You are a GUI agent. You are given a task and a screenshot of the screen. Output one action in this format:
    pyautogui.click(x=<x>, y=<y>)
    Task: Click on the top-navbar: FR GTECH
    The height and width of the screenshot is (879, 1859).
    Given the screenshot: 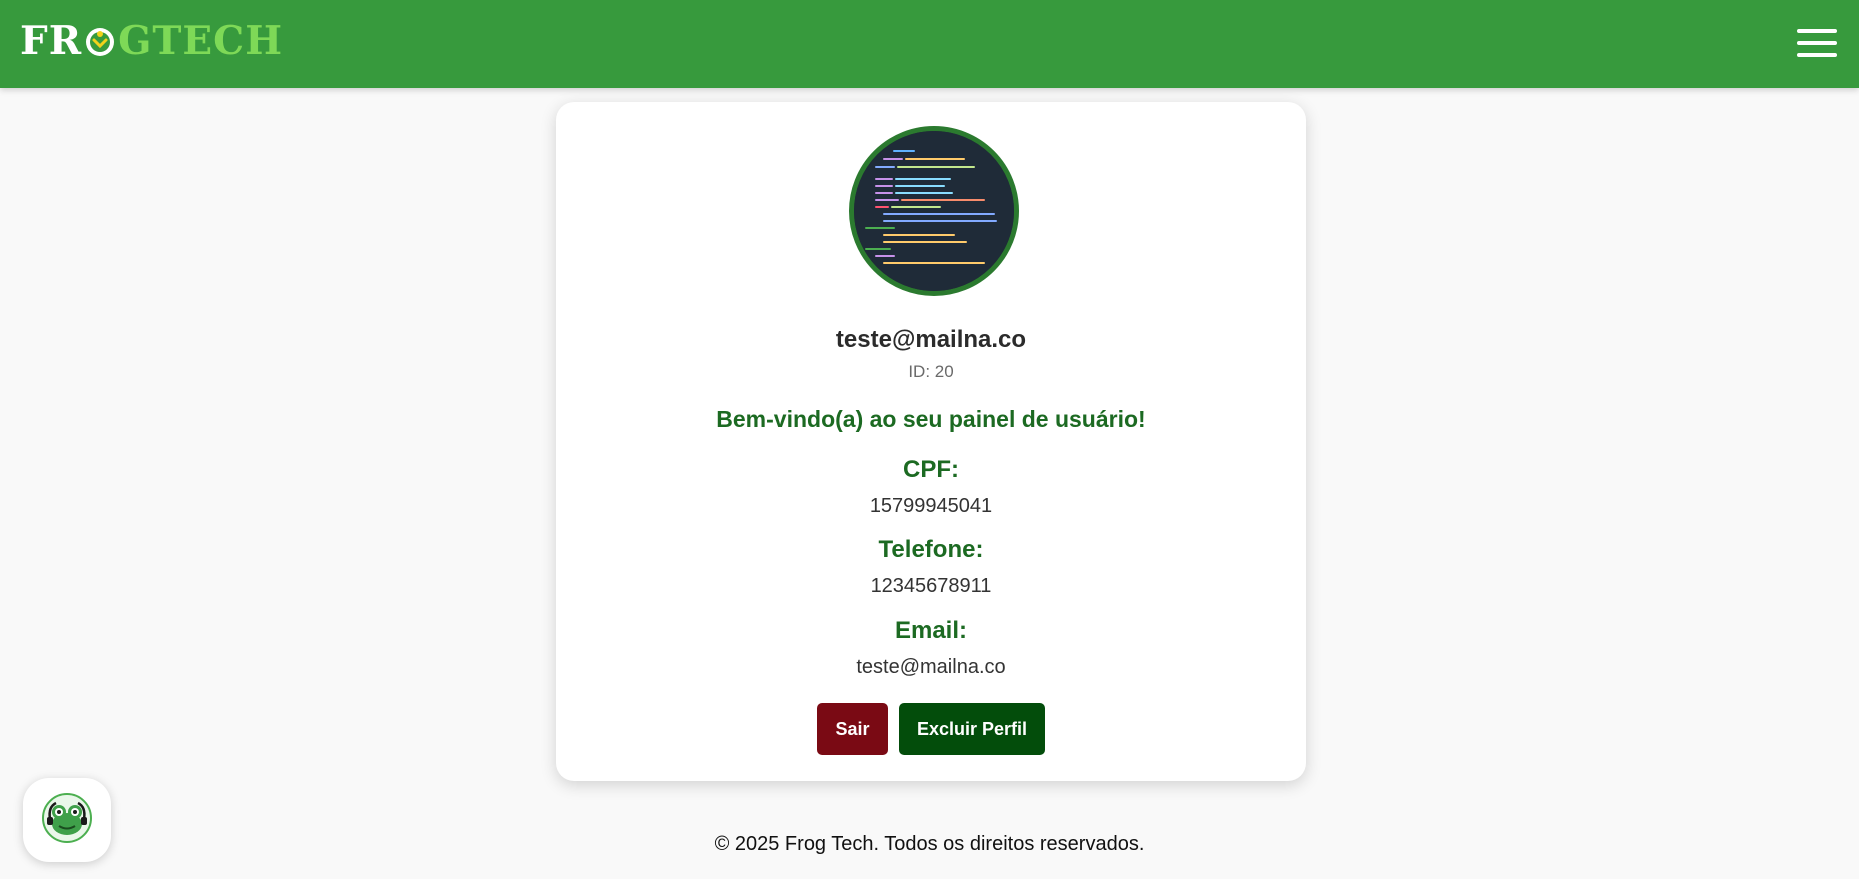 What is the action you would take?
    pyautogui.click(x=929, y=44)
    